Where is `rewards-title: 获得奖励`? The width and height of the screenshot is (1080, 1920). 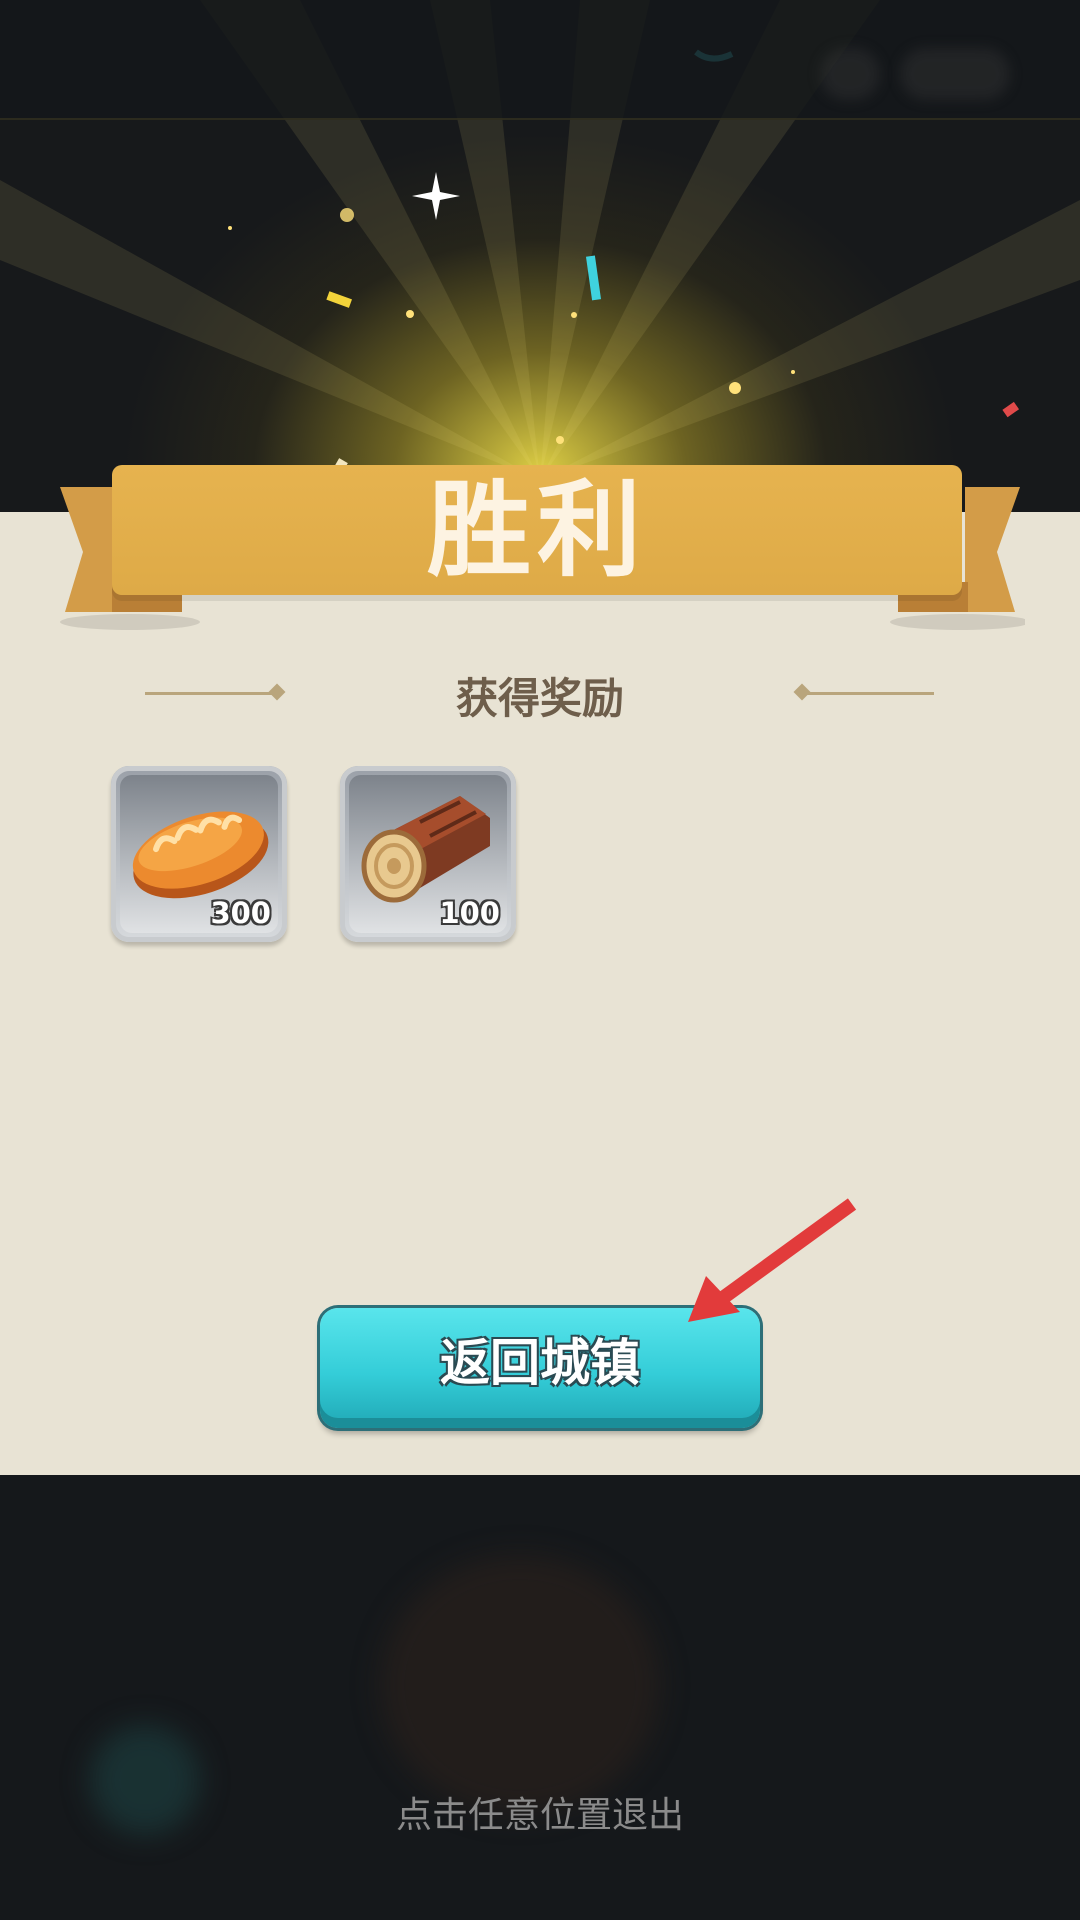
rewards-title: 获得奖励 is located at coordinates (539, 698).